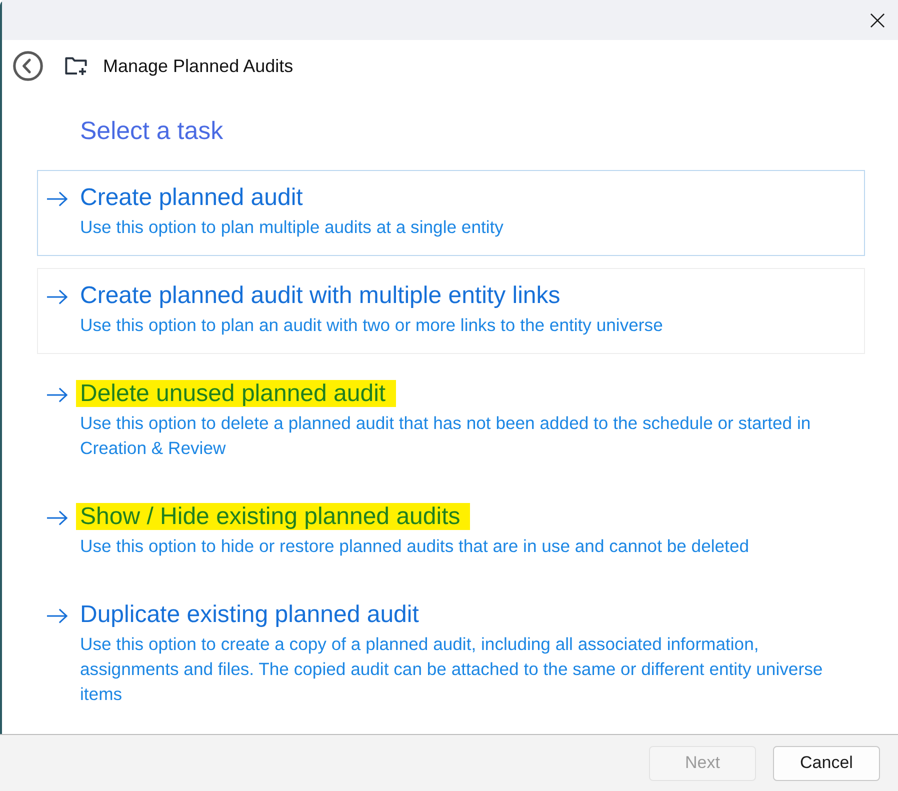 This screenshot has width=898, height=791. What do you see at coordinates (415, 546) in the screenshot?
I see `option-description: Use this option to hide or restore planned audits that are in use and cannot be deleted` at bounding box center [415, 546].